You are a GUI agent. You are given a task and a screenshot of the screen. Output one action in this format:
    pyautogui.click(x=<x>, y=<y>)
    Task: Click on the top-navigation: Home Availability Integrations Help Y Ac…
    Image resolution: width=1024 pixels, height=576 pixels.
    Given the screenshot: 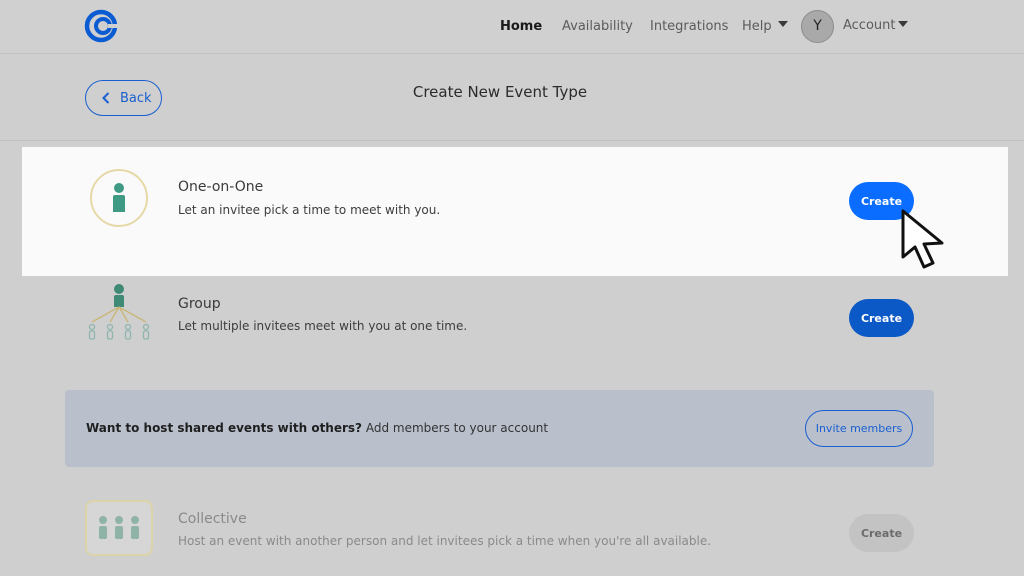 What is the action you would take?
    pyautogui.click(x=512, y=27)
    